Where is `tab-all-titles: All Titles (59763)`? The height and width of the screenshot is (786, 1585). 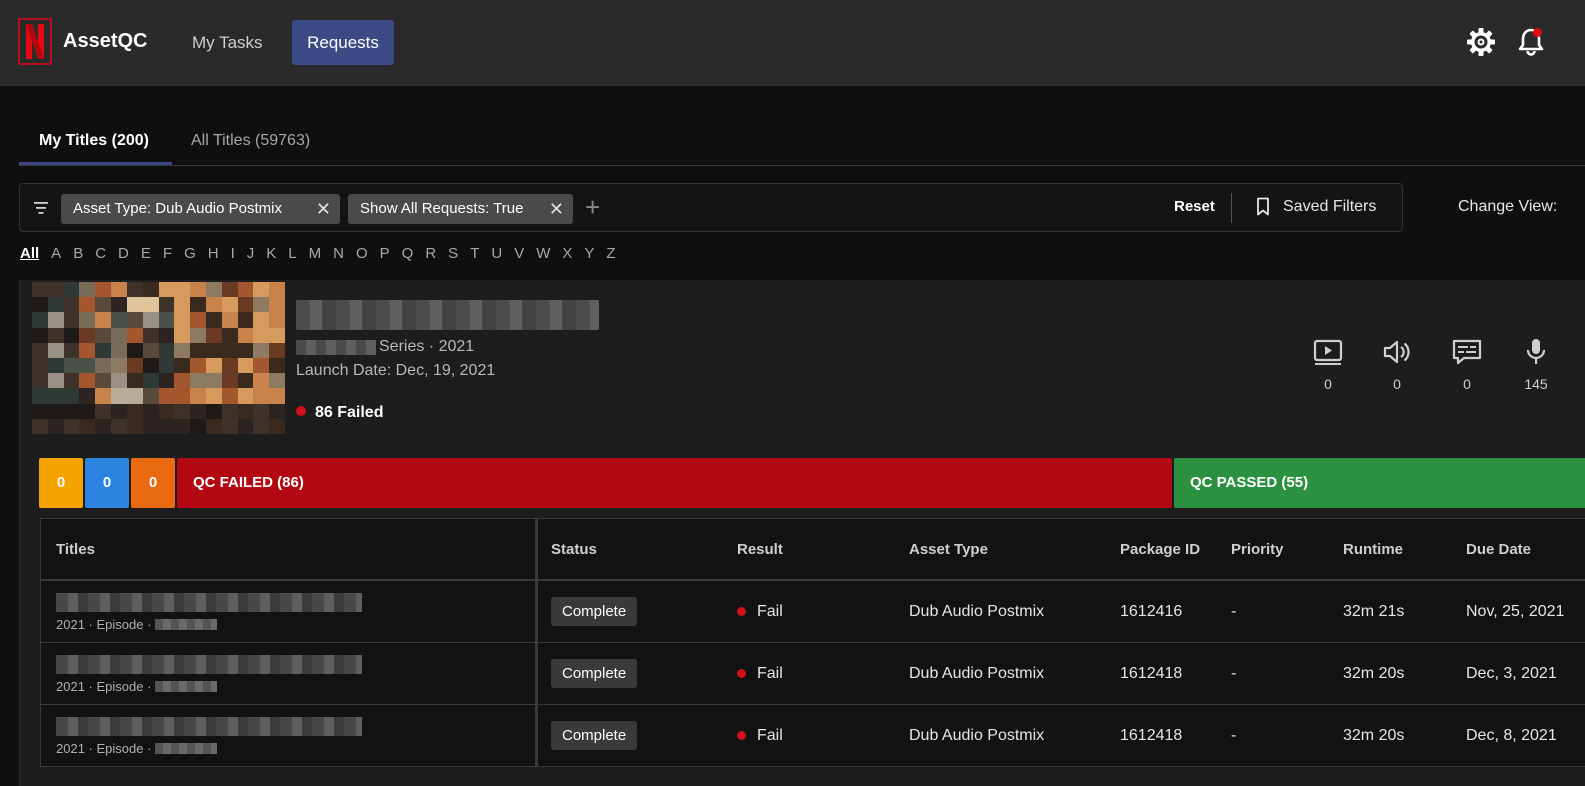
tab-all-titles: All Titles (59763) is located at coordinates (250, 141).